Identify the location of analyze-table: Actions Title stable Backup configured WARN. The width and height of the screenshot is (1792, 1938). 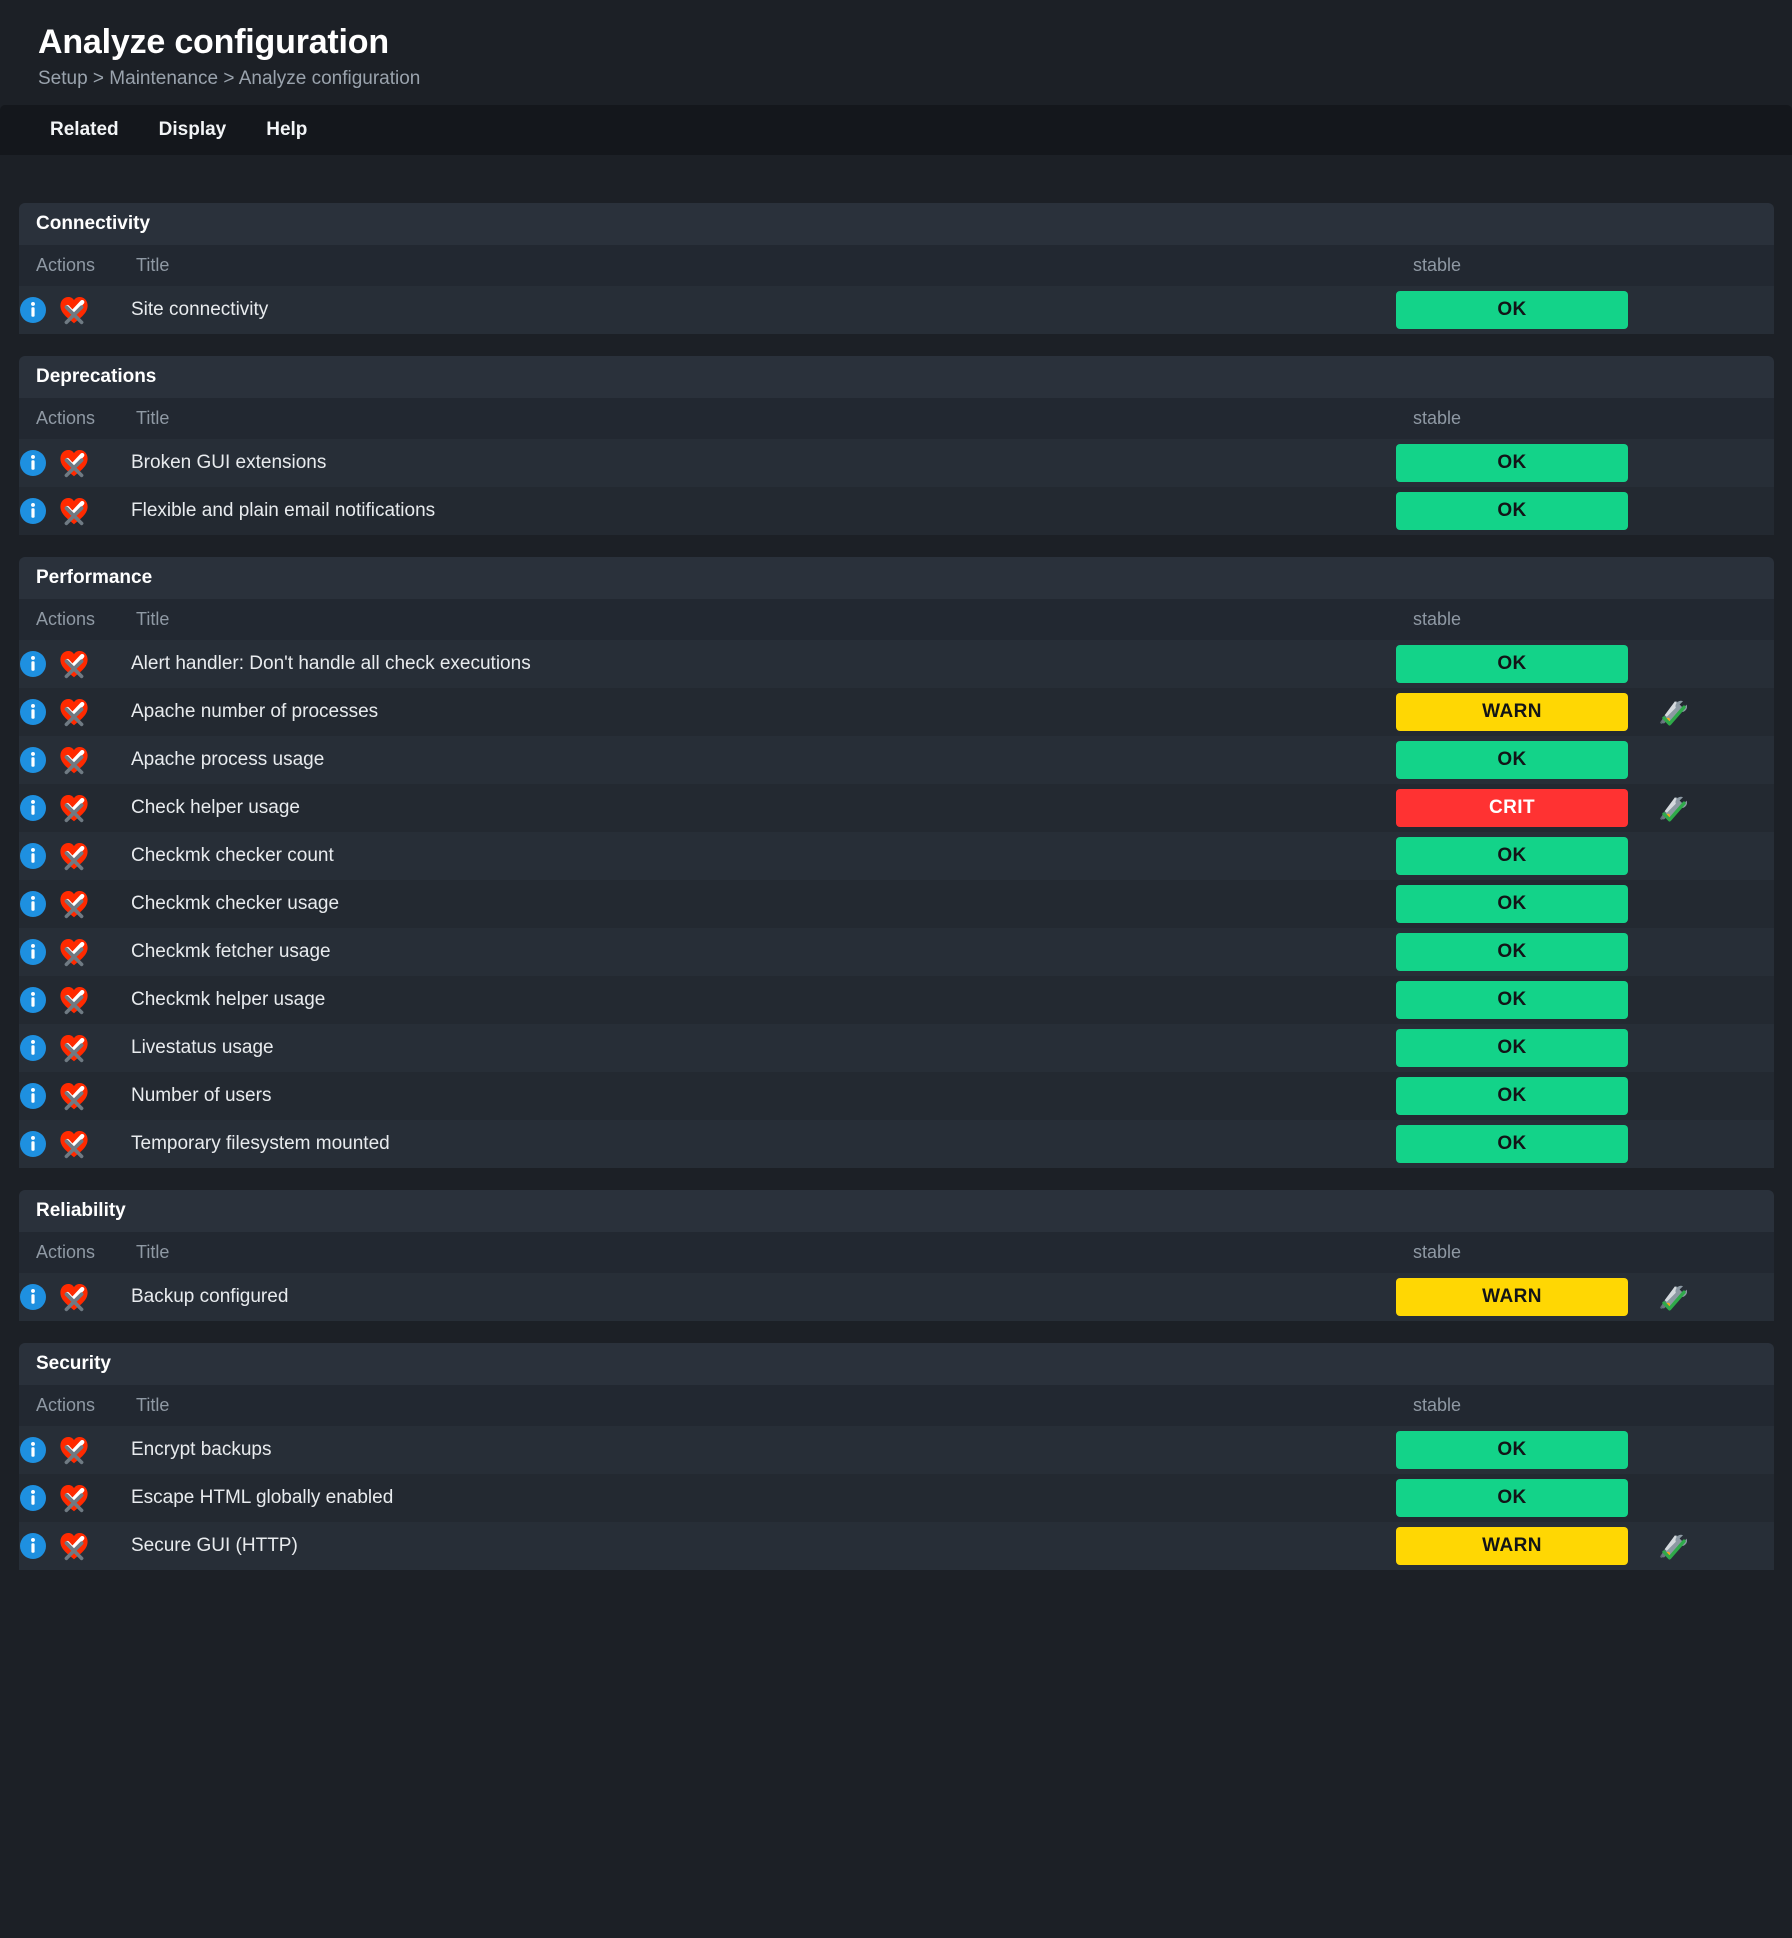
(896, 1277).